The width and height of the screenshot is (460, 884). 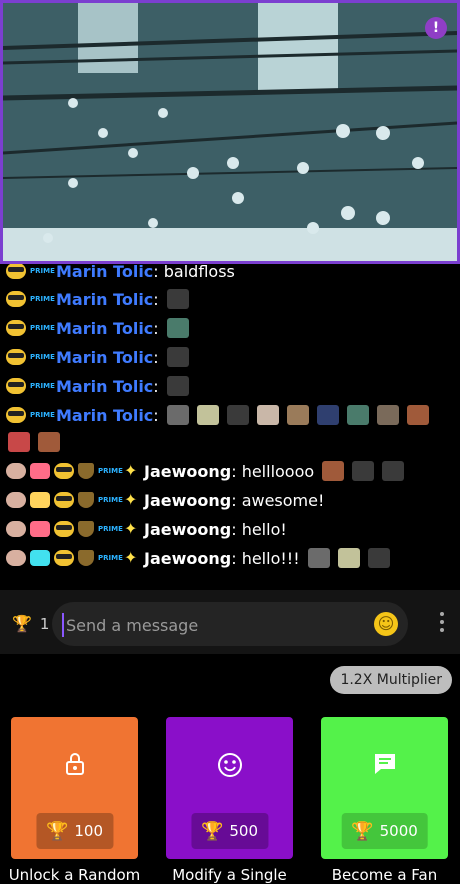 I want to click on chat-message: PRIME ✦ Jaewoong: awesome!, so click(x=165, y=500).